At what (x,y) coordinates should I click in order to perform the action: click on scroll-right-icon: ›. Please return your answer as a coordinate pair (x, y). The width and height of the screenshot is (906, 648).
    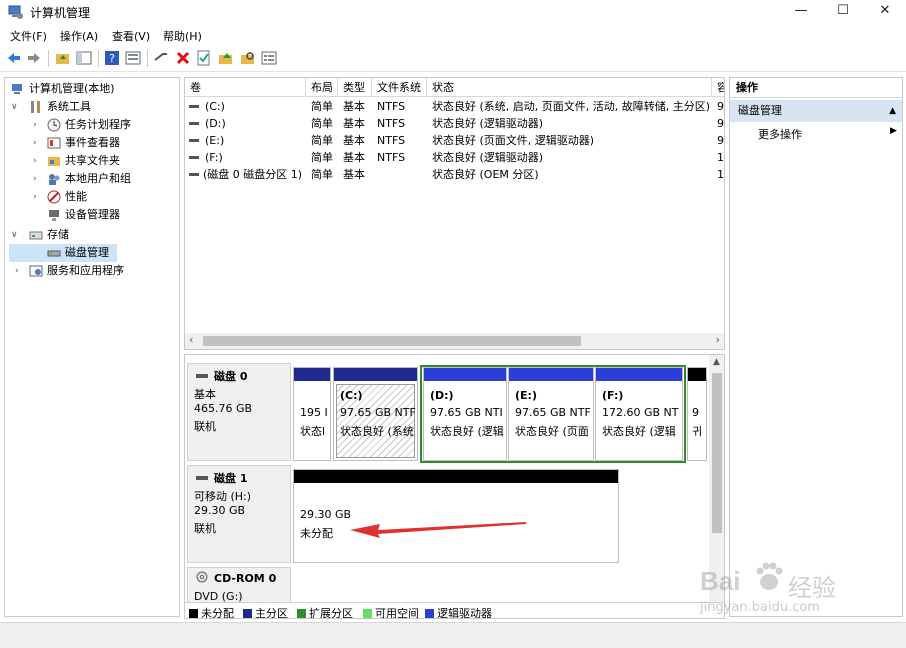
    Looking at the image, I should click on (718, 339).